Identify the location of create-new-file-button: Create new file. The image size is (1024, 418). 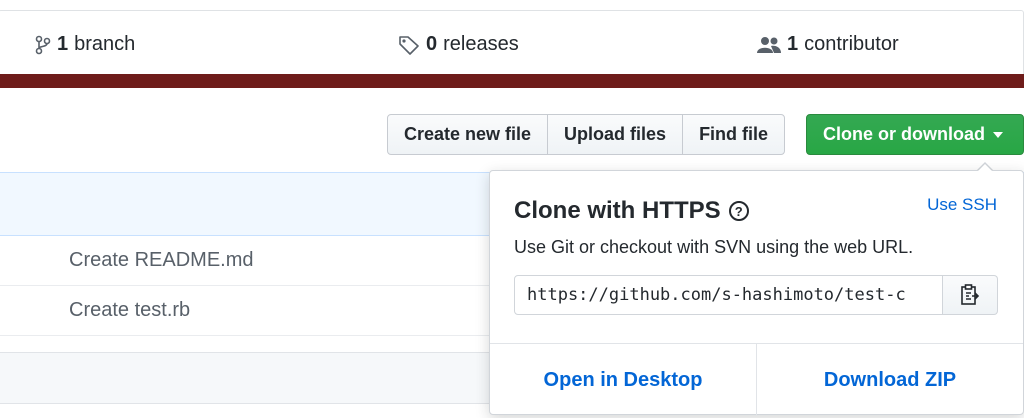
(468, 134).